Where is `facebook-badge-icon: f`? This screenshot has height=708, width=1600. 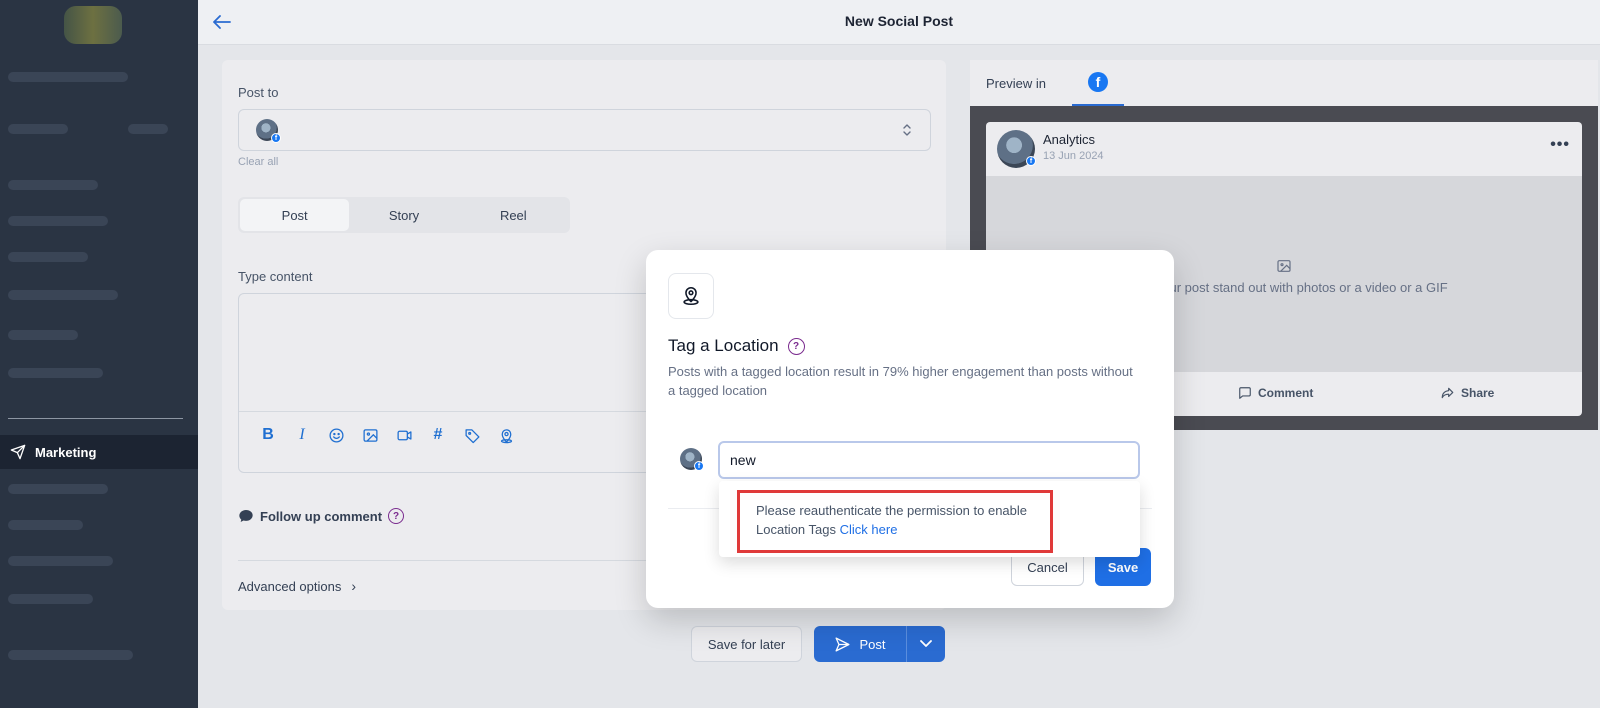 facebook-badge-icon: f is located at coordinates (699, 466).